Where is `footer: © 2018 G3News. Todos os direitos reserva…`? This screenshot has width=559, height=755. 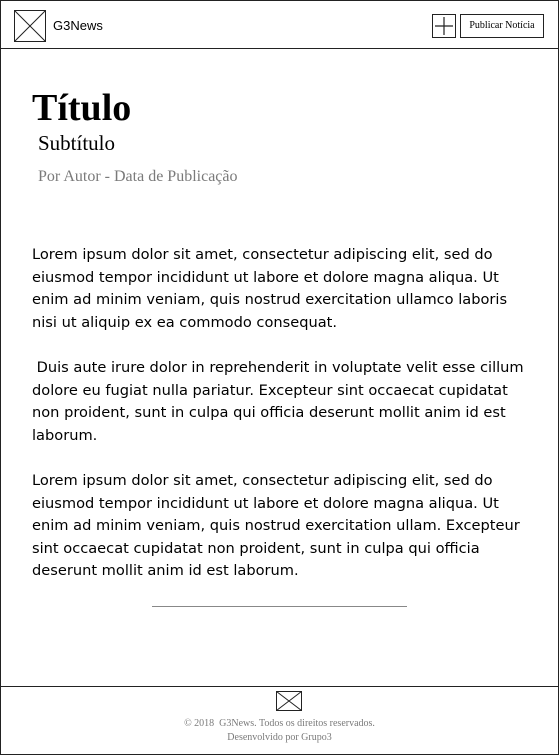
footer: © 2018 G3News. Todos os direitos reserva… is located at coordinates (279, 731).